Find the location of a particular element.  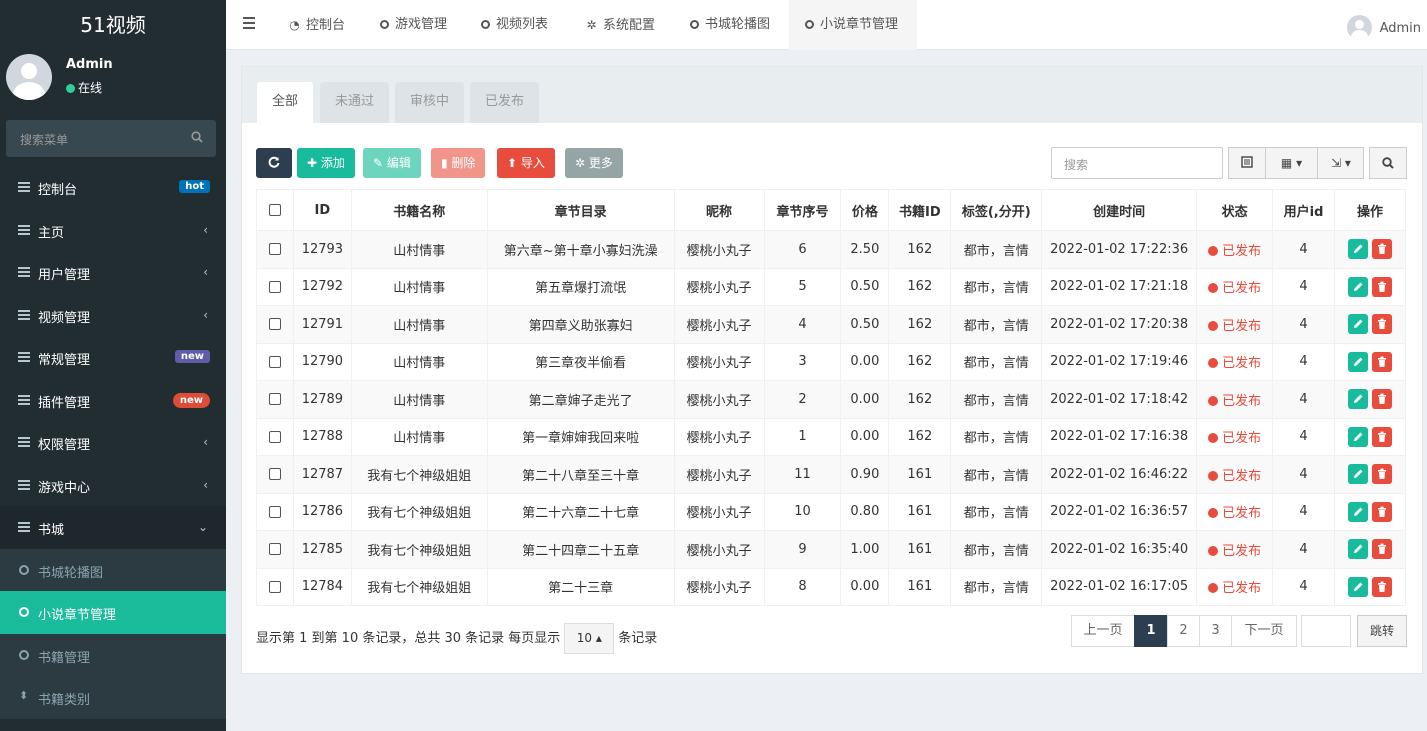

tab-reviewing: 审核中 is located at coordinates (430, 102).